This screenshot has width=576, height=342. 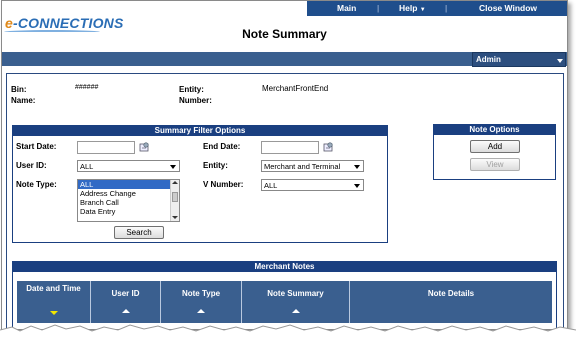 I want to click on bin-value: ######, so click(x=87, y=87).